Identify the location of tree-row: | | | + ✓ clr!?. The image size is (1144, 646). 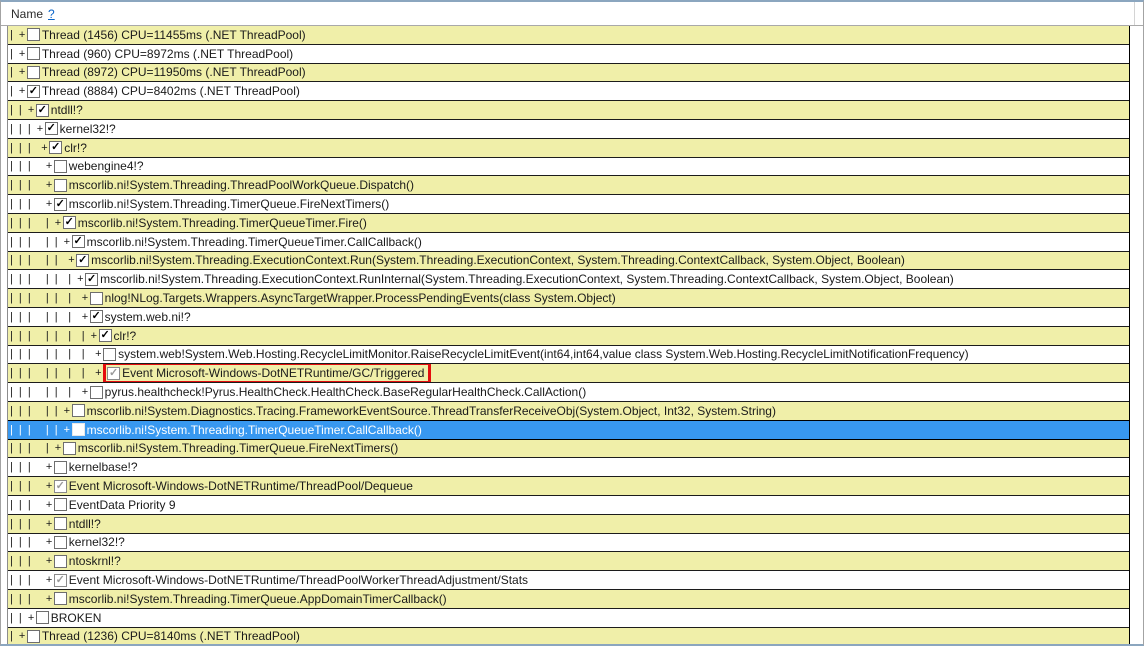
(568, 148).